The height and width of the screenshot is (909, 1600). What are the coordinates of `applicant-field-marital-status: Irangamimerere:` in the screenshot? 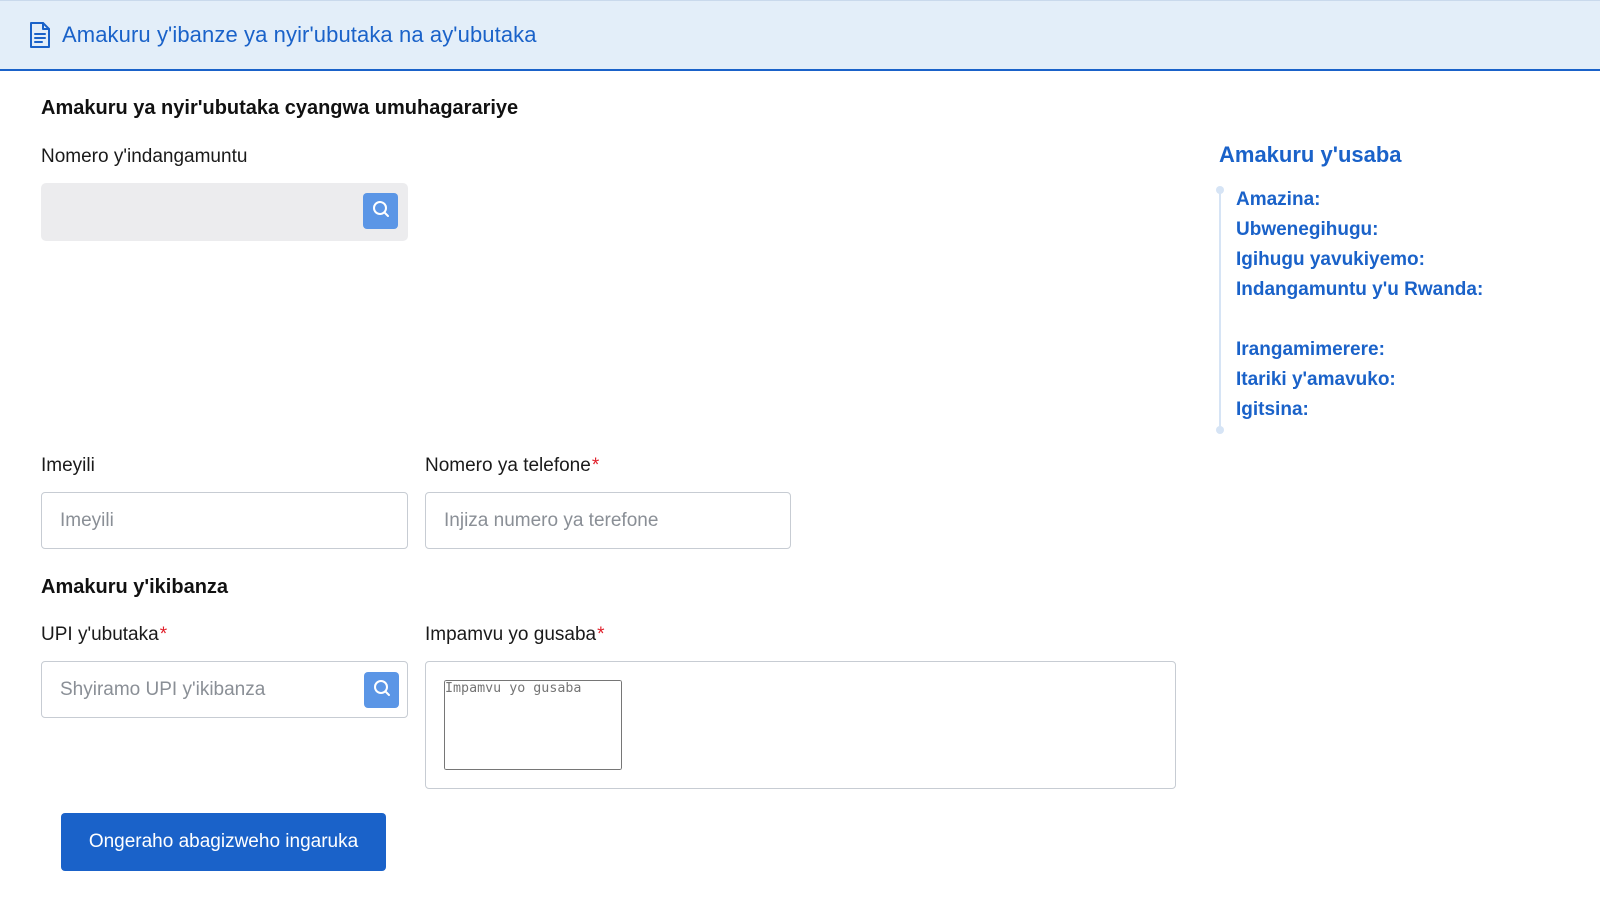 It's located at (1310, 349).